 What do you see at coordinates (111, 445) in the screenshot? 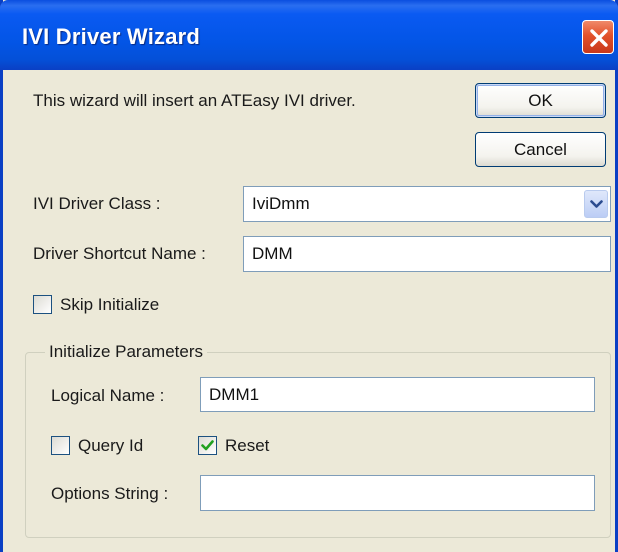
I see `query-id-label: Query Id` at bounding box center [111, 445].